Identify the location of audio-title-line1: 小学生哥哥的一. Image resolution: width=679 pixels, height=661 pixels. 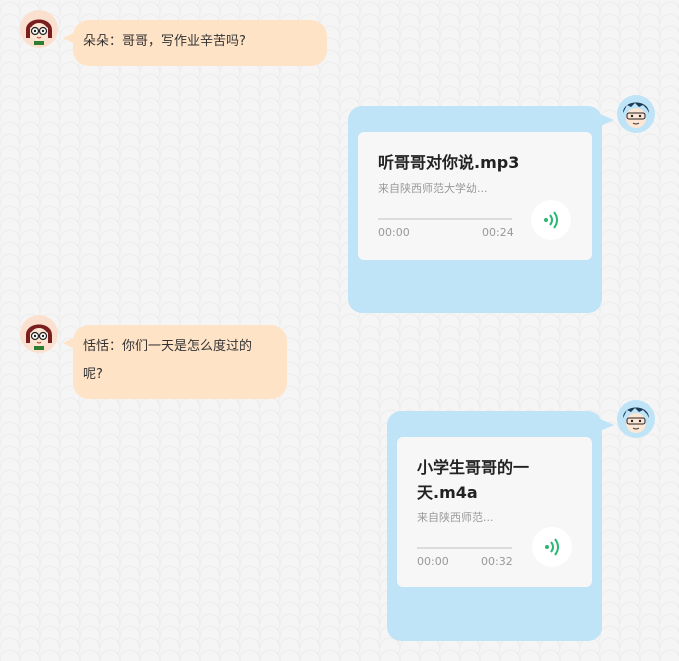
(473, 467).